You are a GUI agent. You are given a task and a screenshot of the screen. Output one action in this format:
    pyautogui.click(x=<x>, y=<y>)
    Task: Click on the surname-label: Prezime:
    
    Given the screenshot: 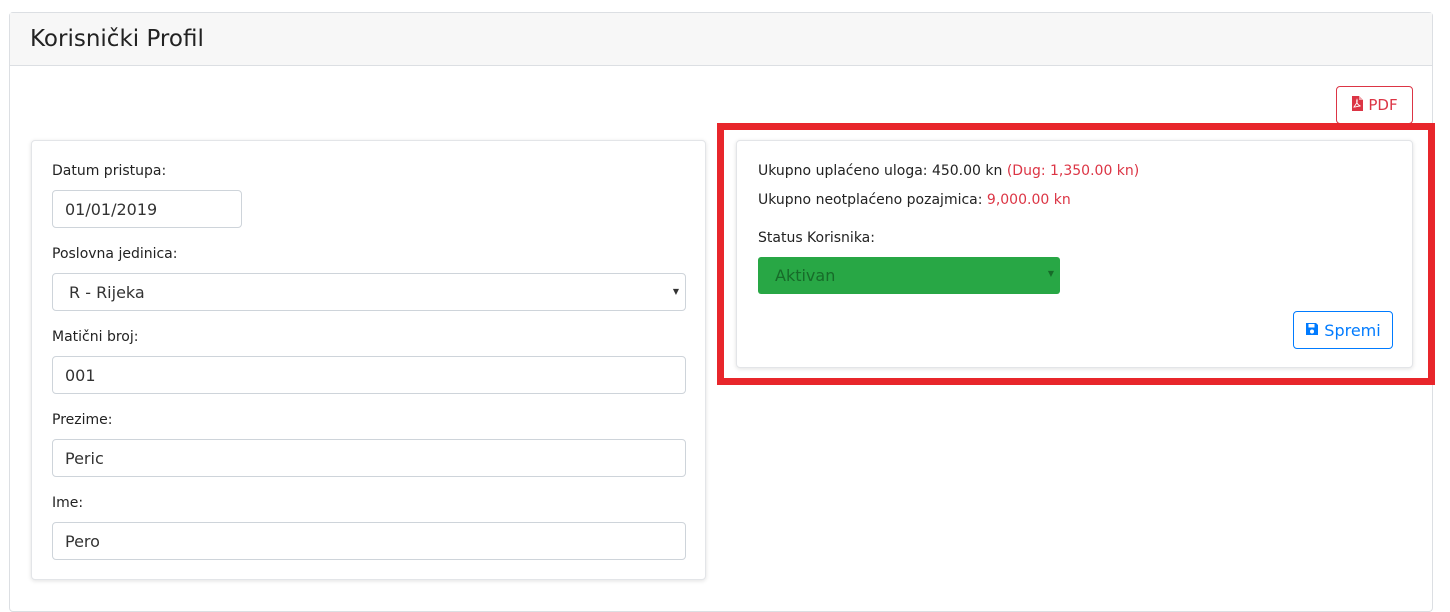 What is the action you would take?
    pyautogui.click(x=82, y=420)
    